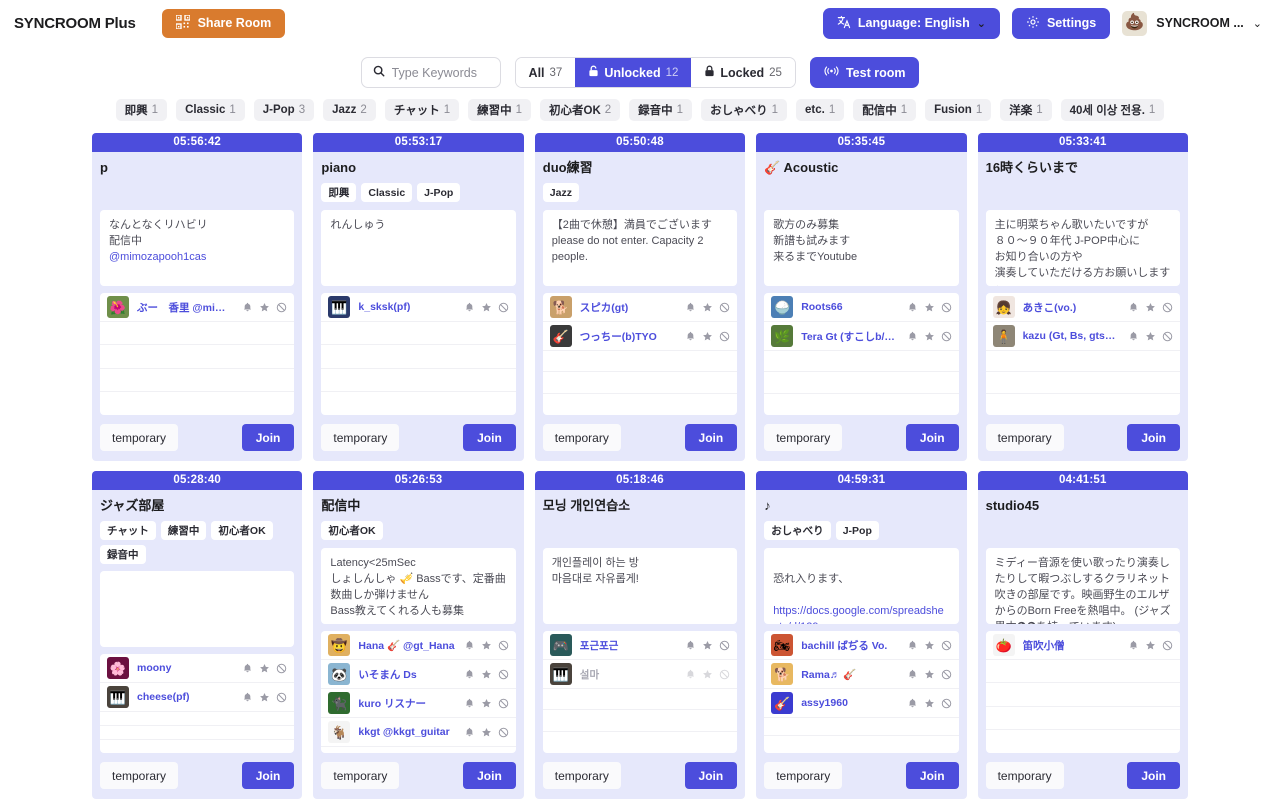  I want to click on tag-chip: 洋楽 1, so click(1026, 110).